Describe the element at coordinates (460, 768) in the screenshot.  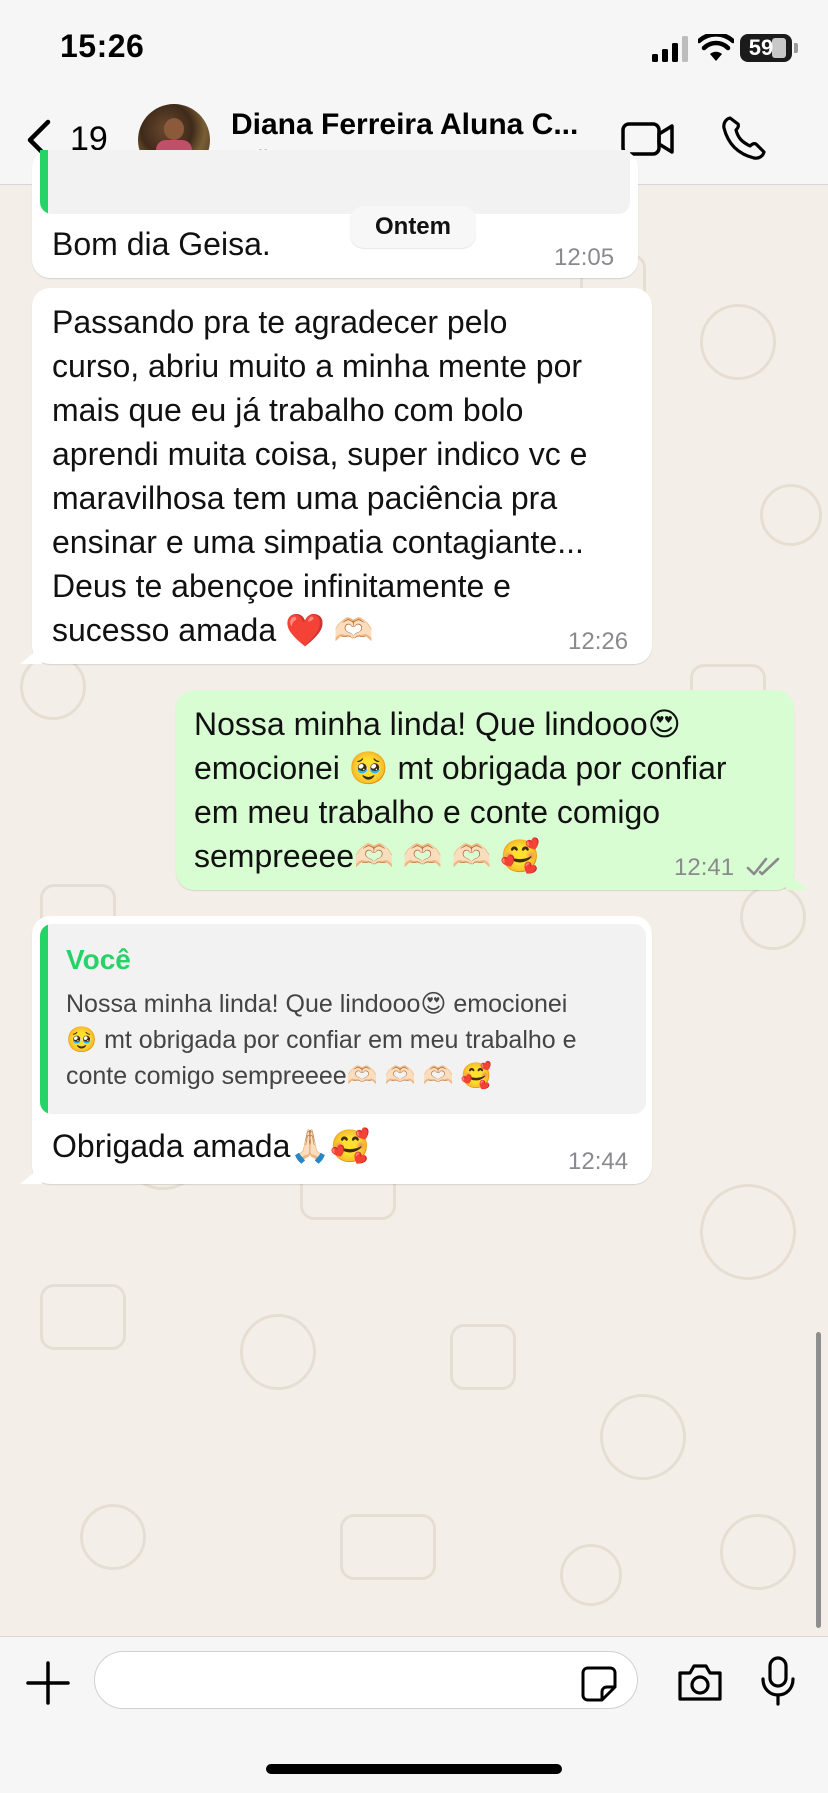
I see `message-line: emocionei 🥹 mt obrigada por confiar` at that location.